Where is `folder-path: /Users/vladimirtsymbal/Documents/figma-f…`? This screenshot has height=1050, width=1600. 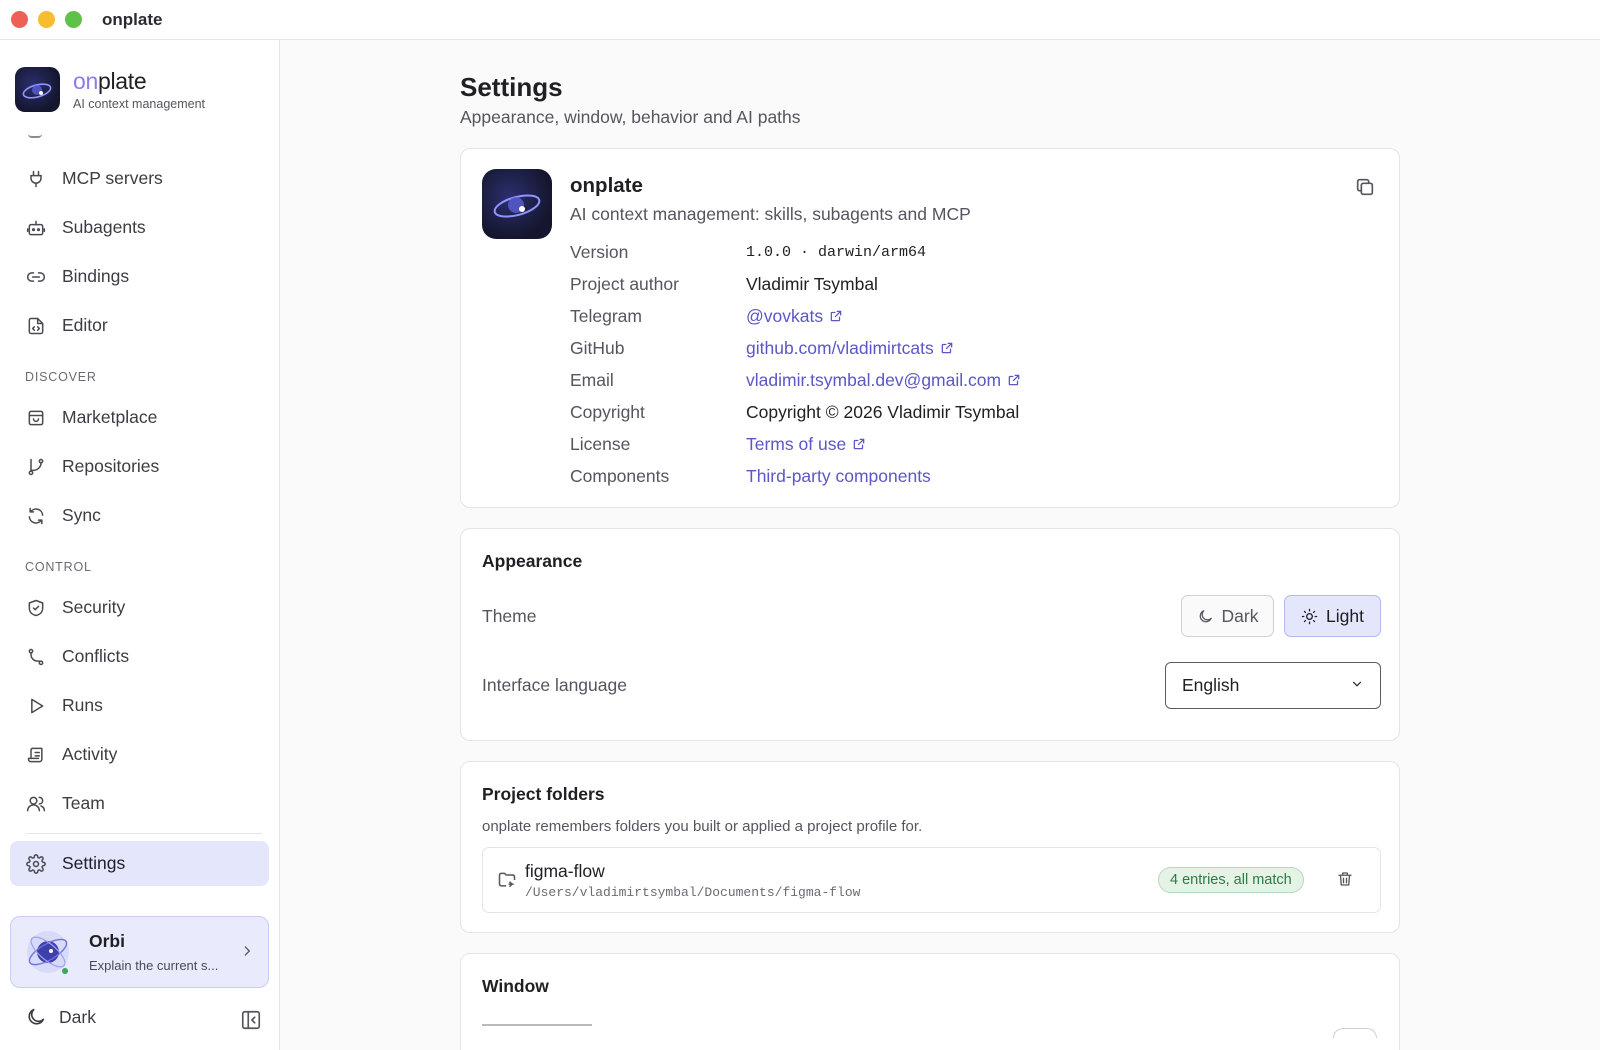
folder-path: /Users/vladimirtsymbal/Documents/figma-f… is located at coordinates (693, 892).